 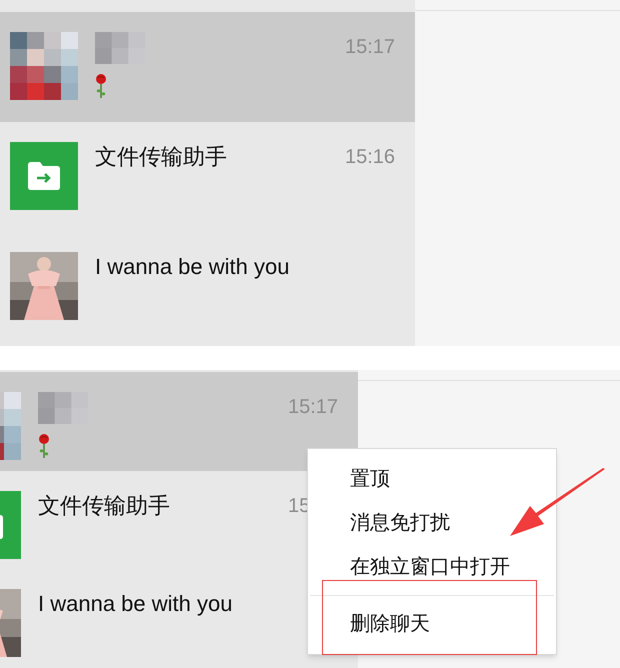 I want to click on menu-item: 删除聊天, so click(x=432, y=624).